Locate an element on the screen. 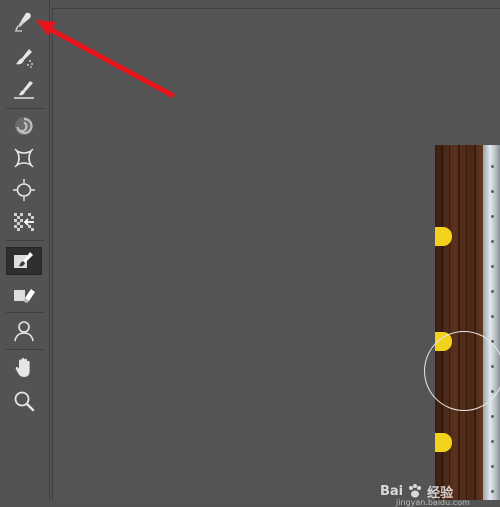  watermark-url: jingyan.baidu.com is located at coordinates (433, 502).